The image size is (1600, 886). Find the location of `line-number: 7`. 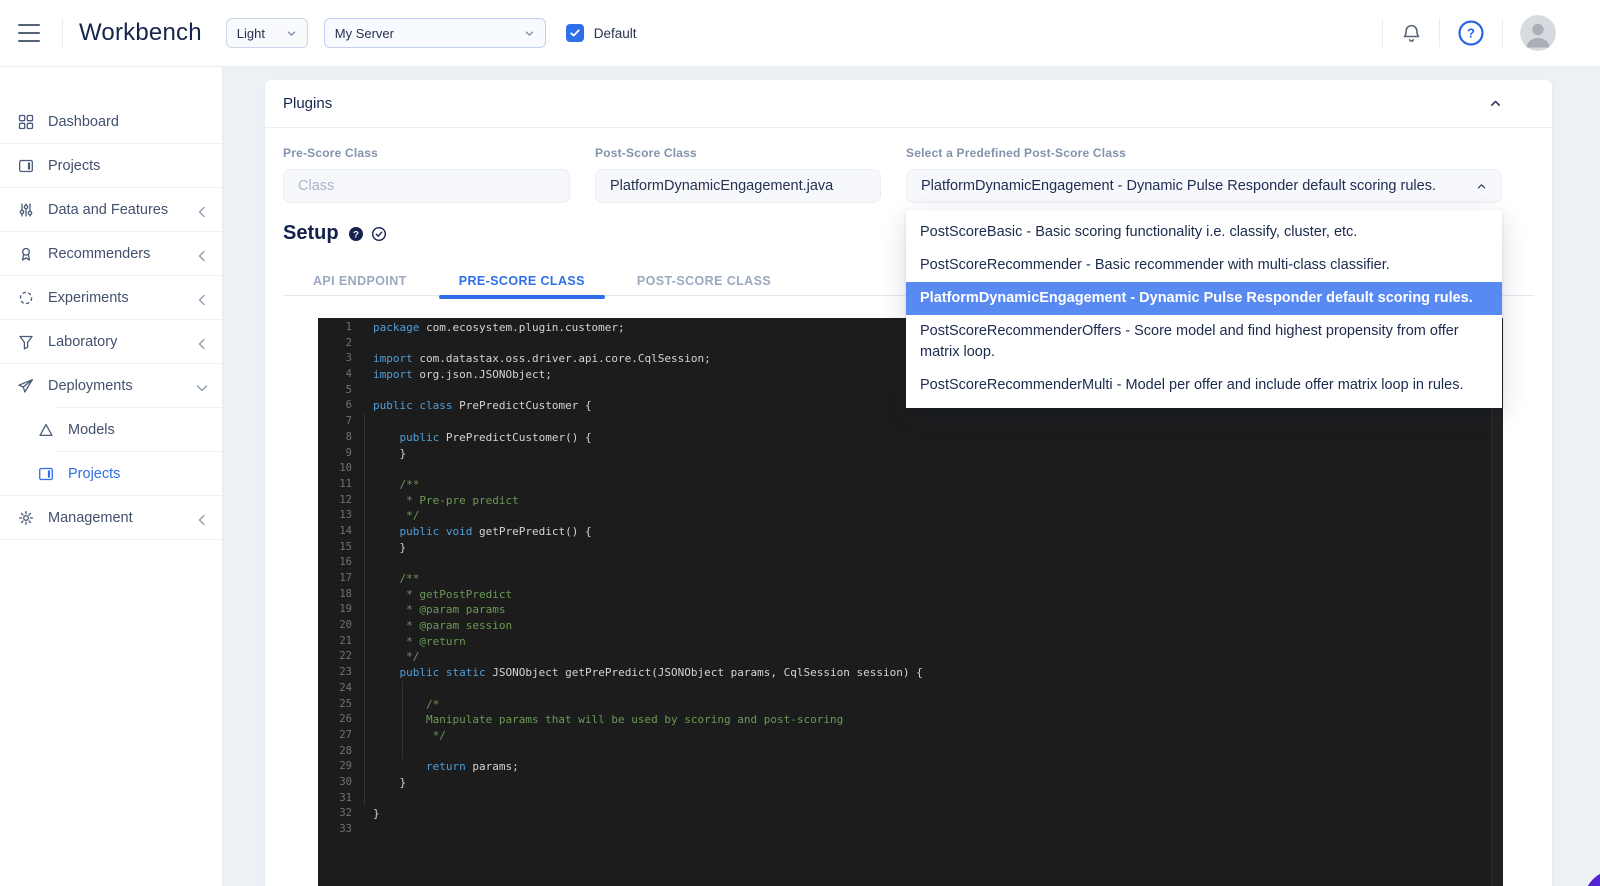

line-number: 7 is located at coordinates (348, 421).